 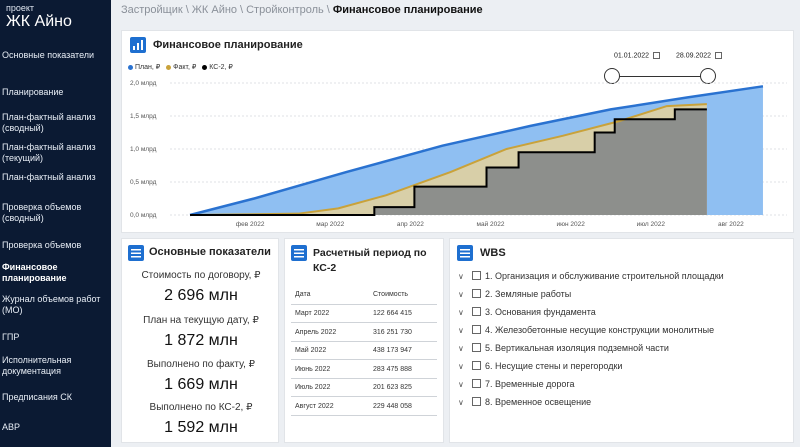 I want to click on sidebar-item: Журнал объемов работ (МО), so click(x=55, y=305).